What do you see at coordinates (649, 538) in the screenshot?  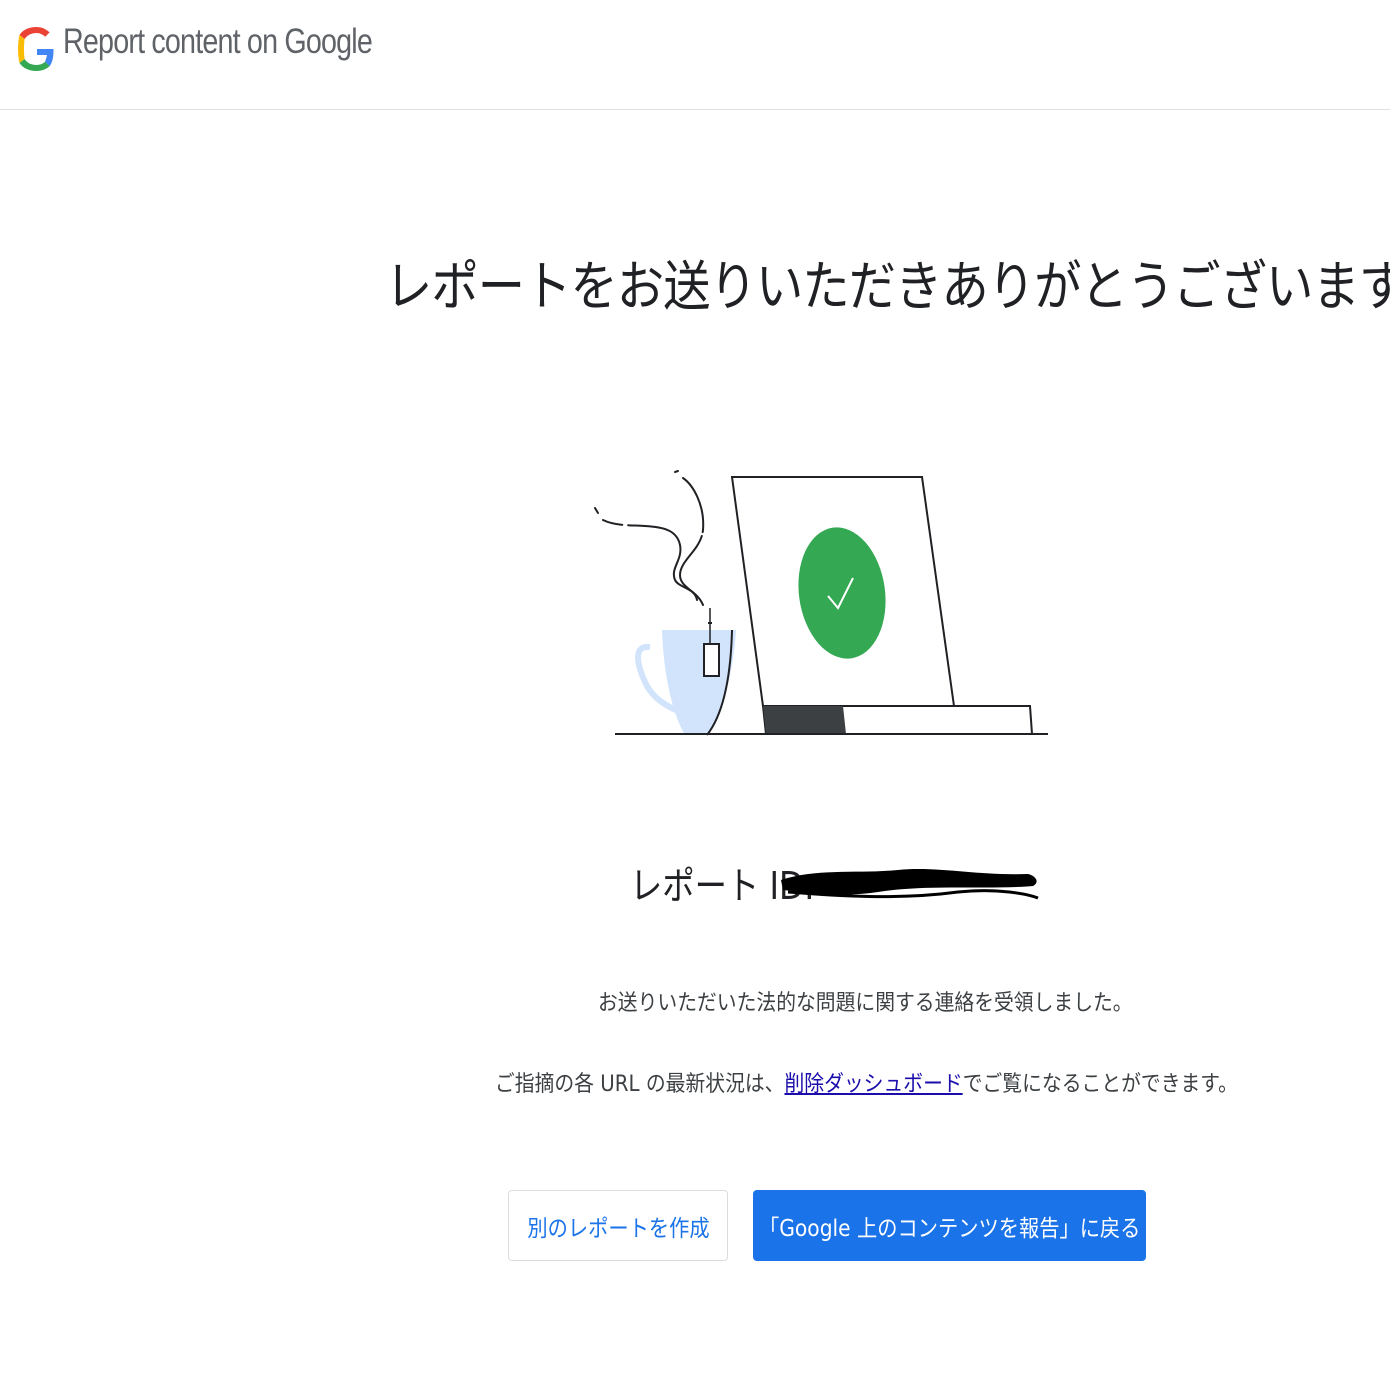 I see `steam-icon` at bounding box center [649, 538].